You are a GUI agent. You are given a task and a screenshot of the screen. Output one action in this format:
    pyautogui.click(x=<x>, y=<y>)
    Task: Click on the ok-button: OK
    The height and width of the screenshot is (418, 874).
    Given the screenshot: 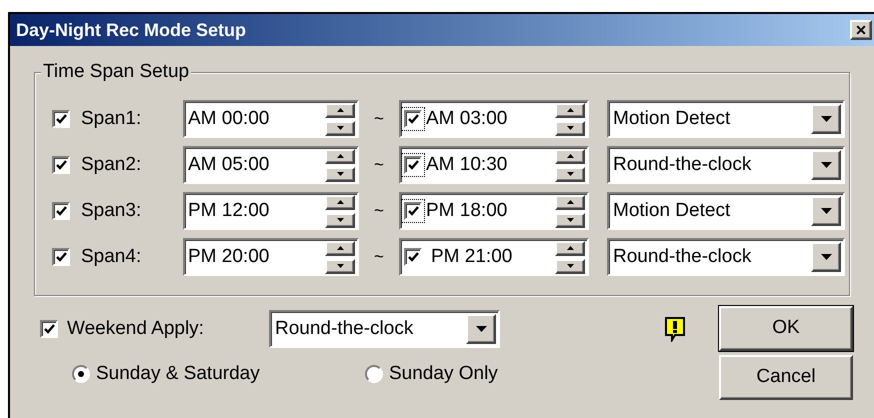 What is the action you would take?
    pyautogui.click(x=786, y=328)
    